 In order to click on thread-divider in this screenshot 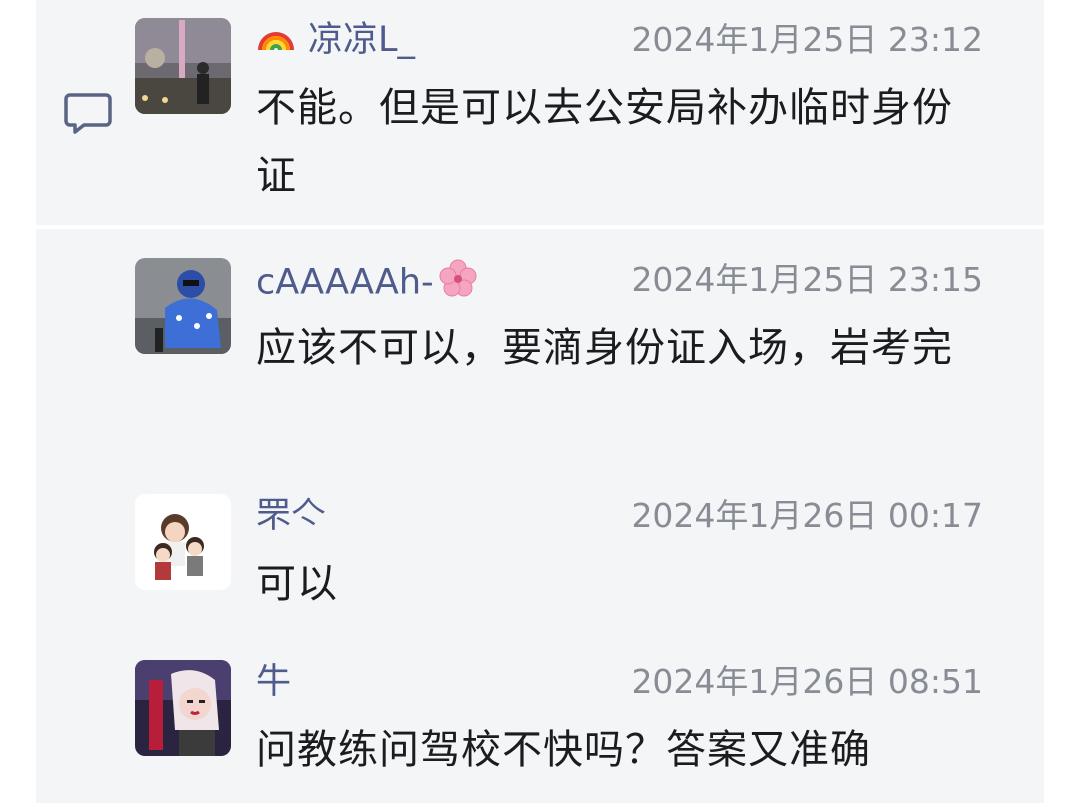, I will do `click(540, 227)`.